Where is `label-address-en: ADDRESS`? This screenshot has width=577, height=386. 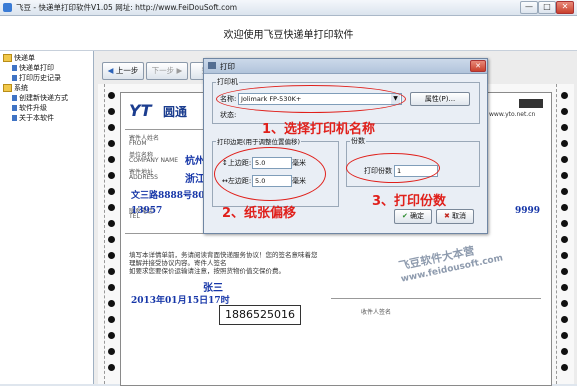
label-address-en: ADDRESS is located at coordinates (143, 177).